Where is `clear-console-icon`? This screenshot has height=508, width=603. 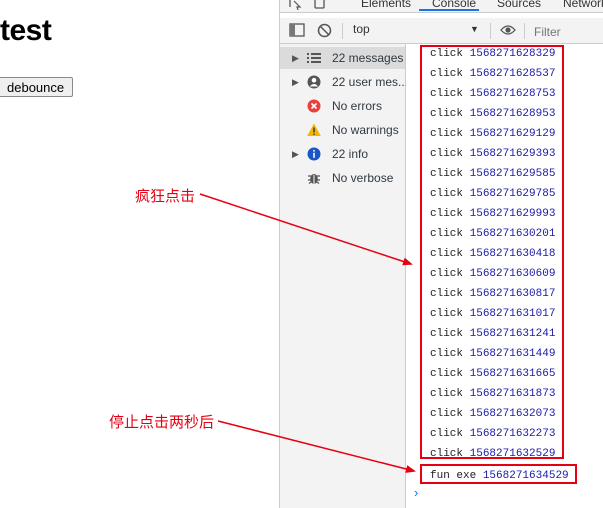
clear-console-icon is located at coordinates (324, 30).